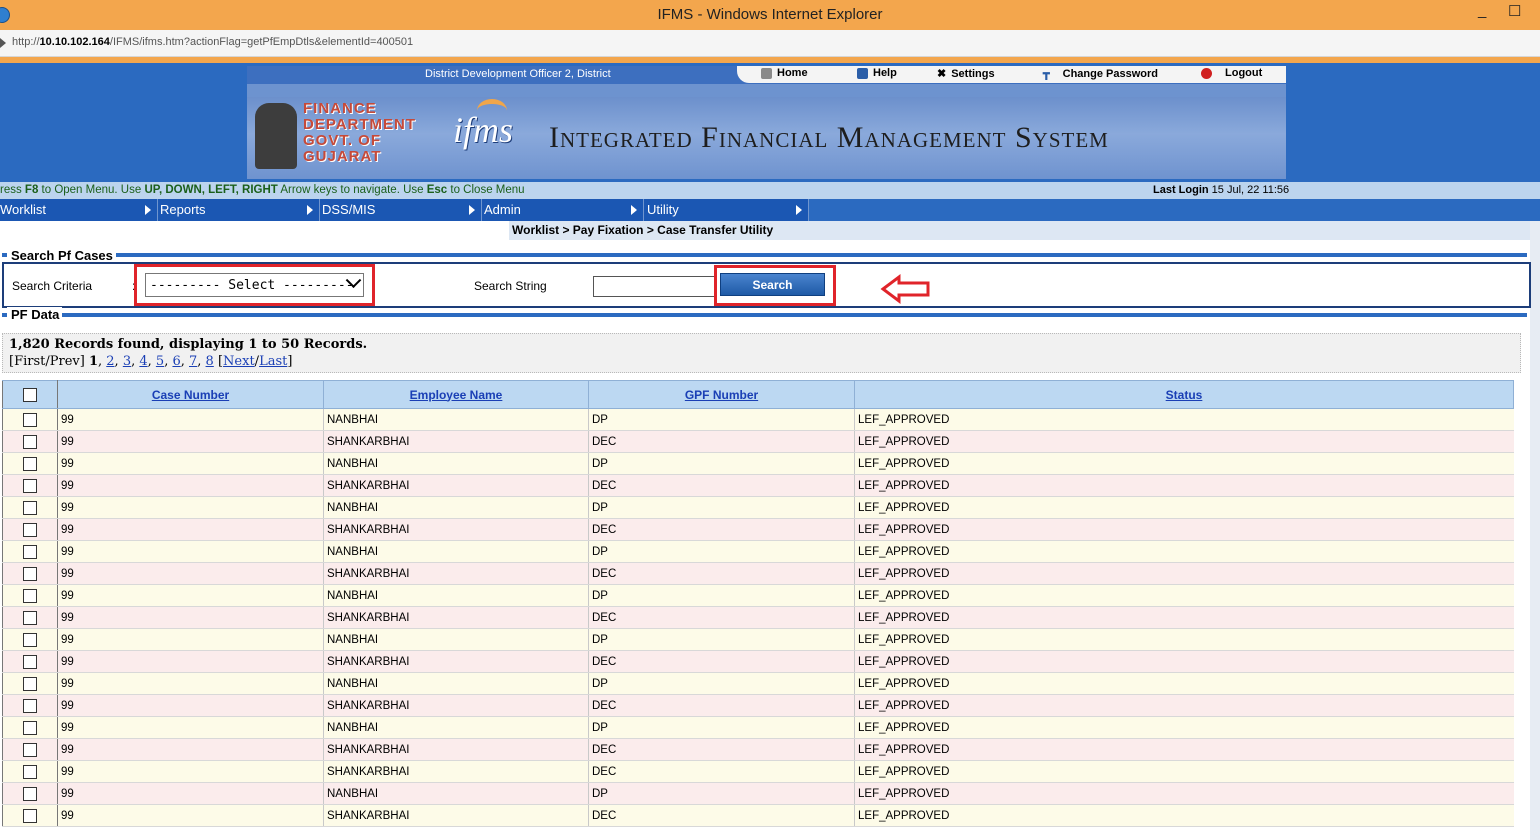  I want to click on page-link: 5, so click(160, 361).